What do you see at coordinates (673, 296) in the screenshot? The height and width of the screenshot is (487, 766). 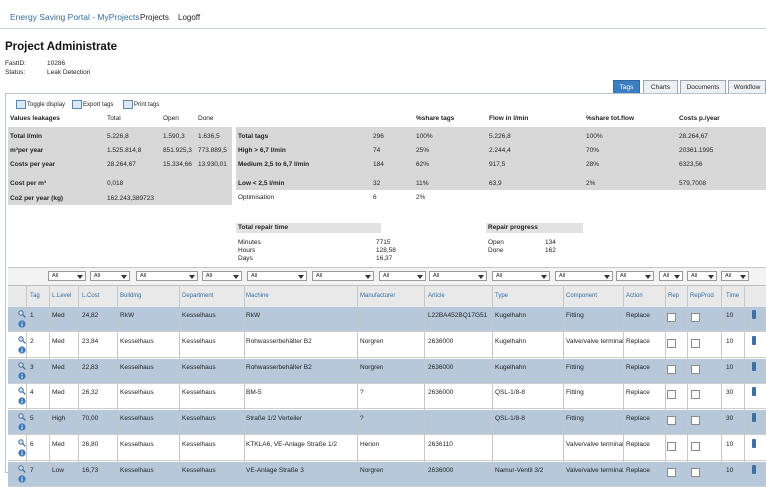 I see `col-rep: Rep` at bounding box center [673, 296].